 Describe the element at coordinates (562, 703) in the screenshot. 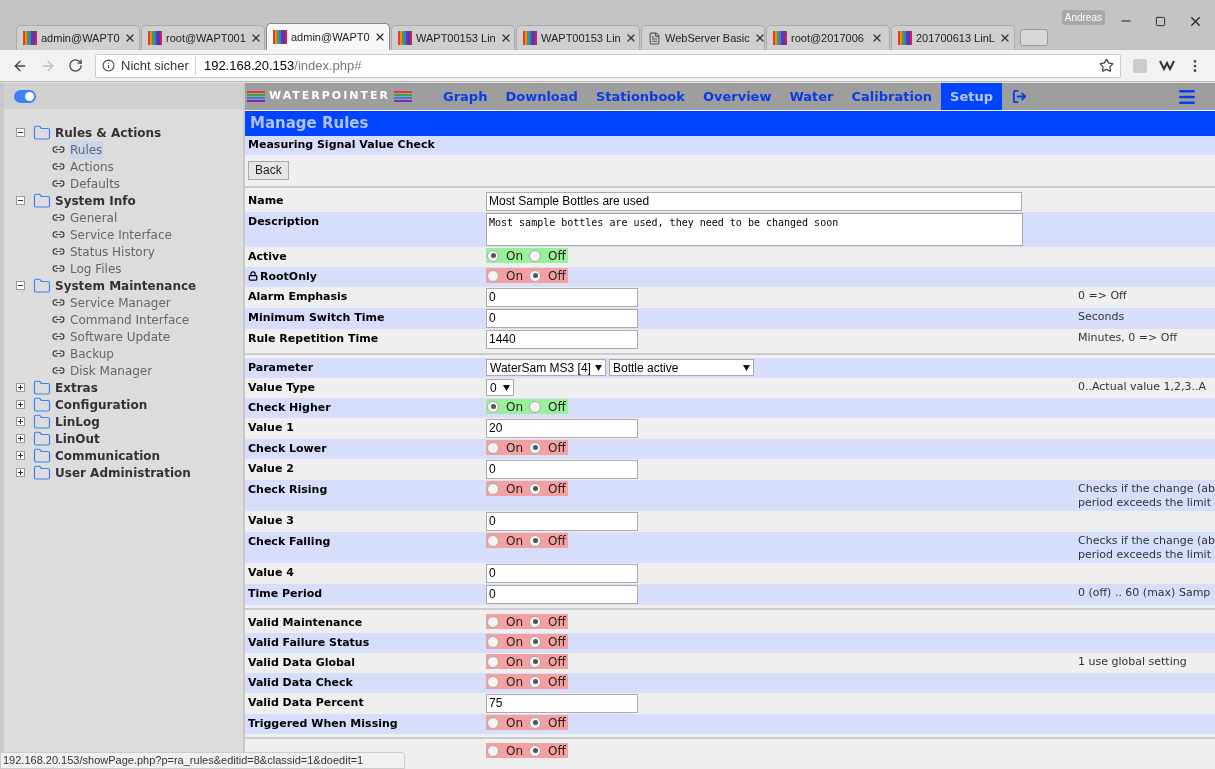

I see `input-field: 75` at that location.